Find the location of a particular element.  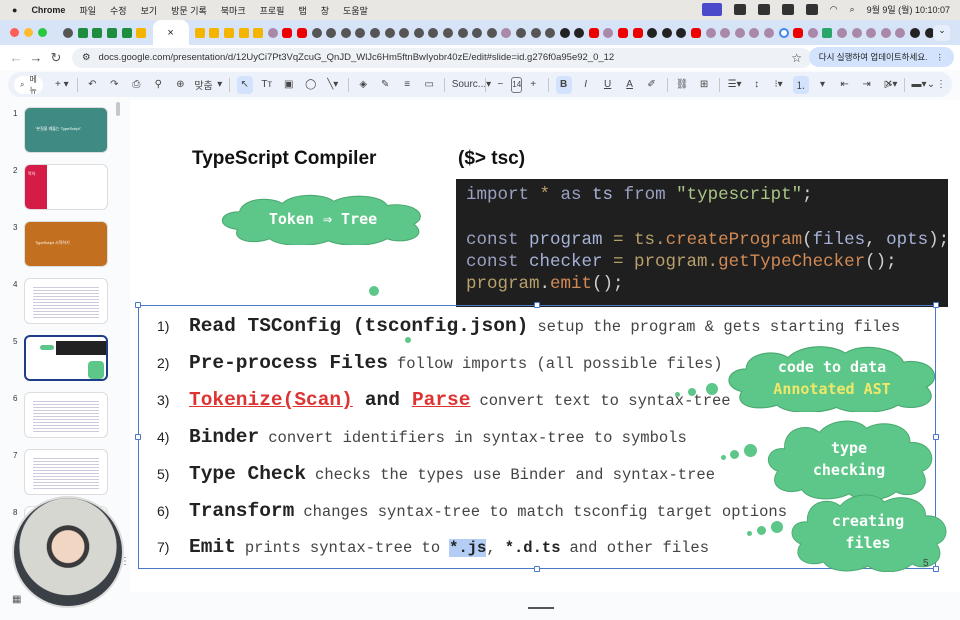

shape-icon: ◯ is located at coordinates (311, 85).